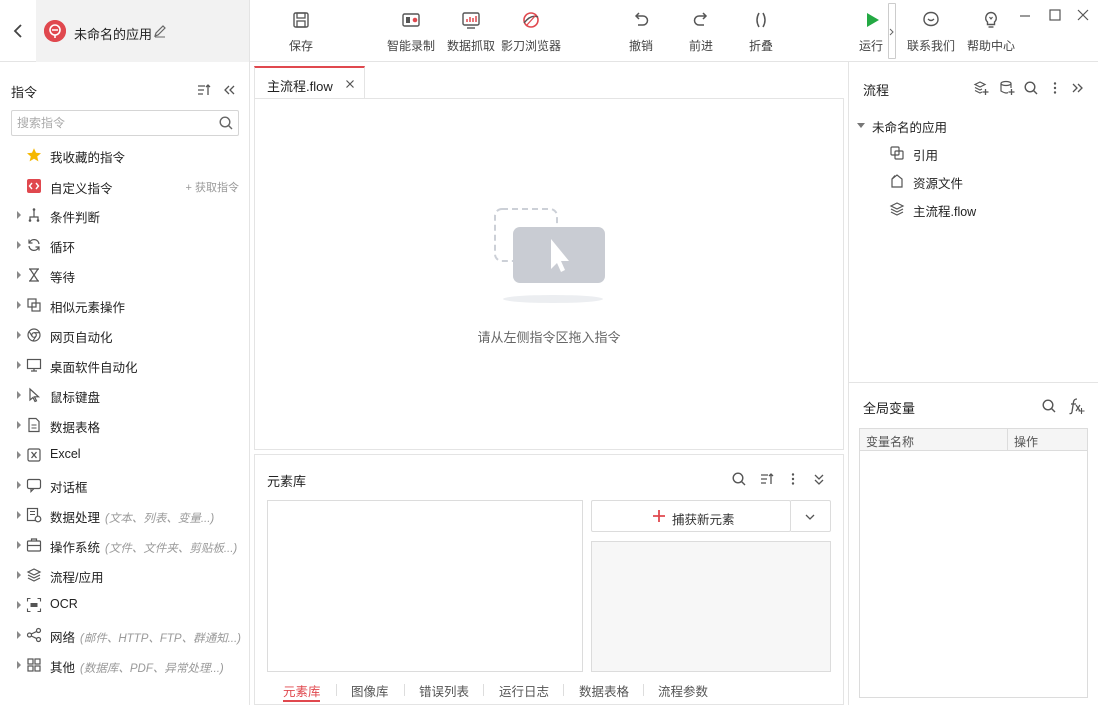 This screenshot has width=1098, height=705. I want to click on flow-search-button, so click(1031, 88).